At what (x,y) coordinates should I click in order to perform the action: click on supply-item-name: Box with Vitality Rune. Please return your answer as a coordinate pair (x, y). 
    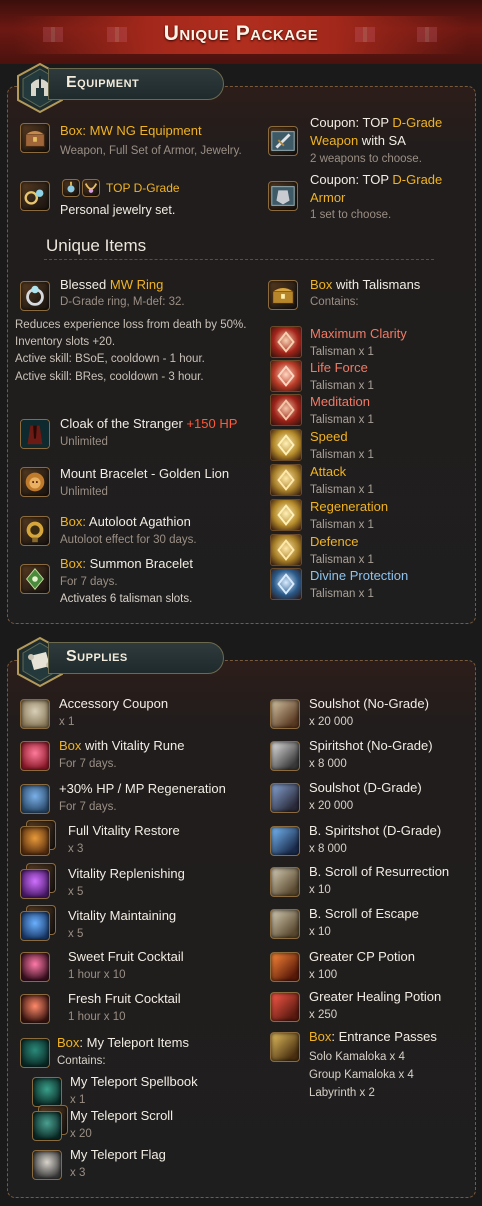
    Looking at the image, I should click on (122, 745).